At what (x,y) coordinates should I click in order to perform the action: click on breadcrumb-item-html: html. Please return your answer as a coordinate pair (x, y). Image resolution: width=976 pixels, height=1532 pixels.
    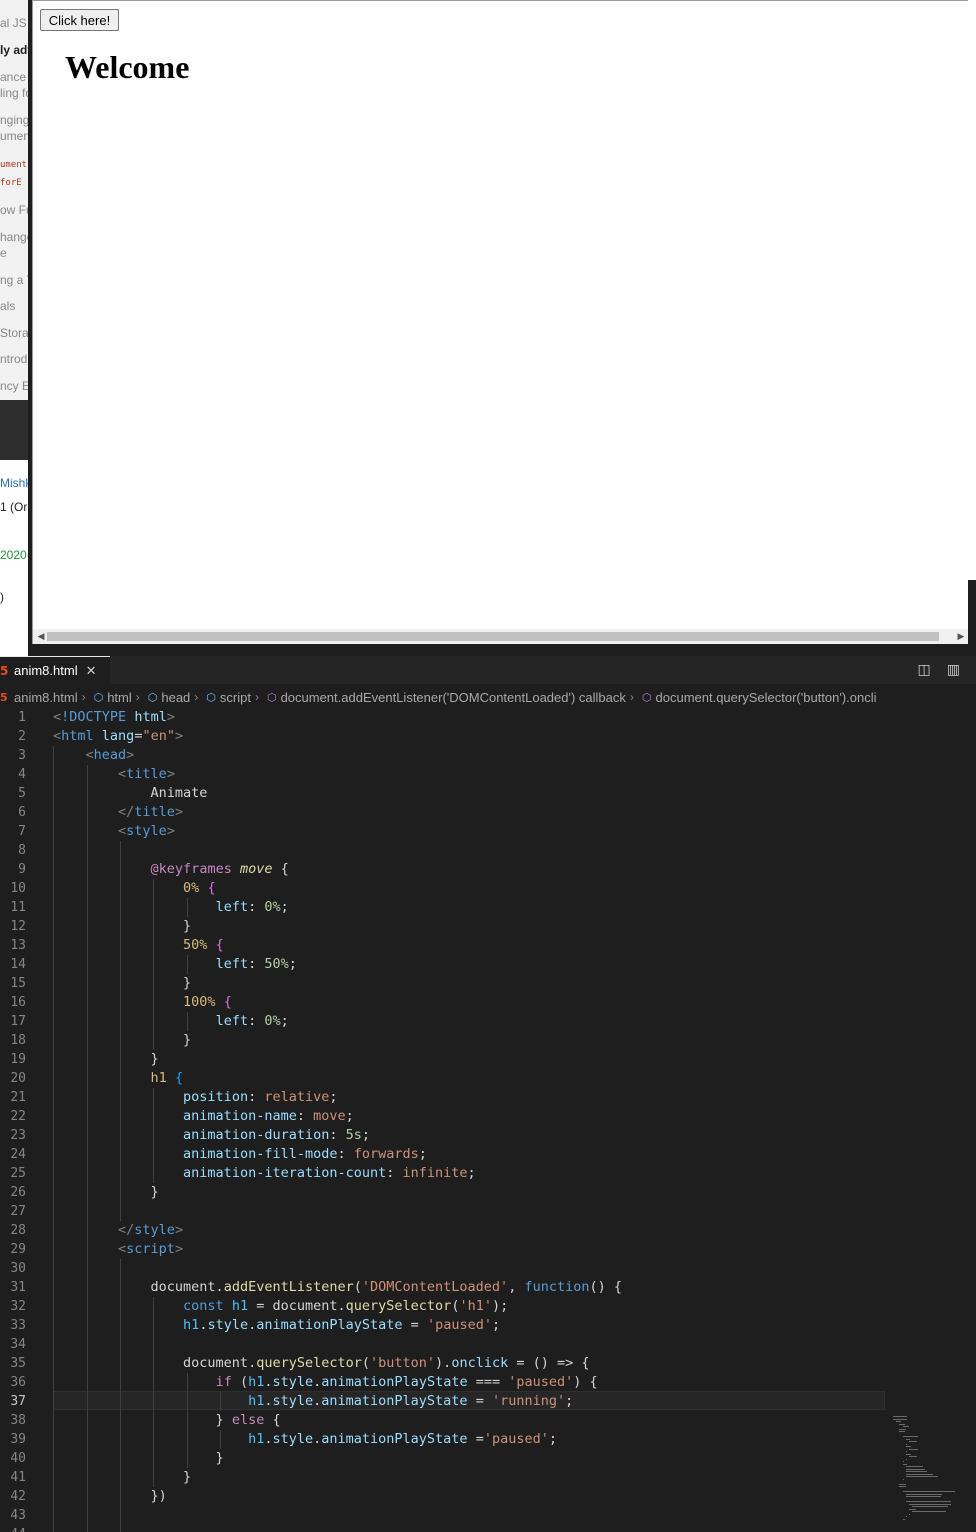
    Looking at the image, I should click on (119, 697).